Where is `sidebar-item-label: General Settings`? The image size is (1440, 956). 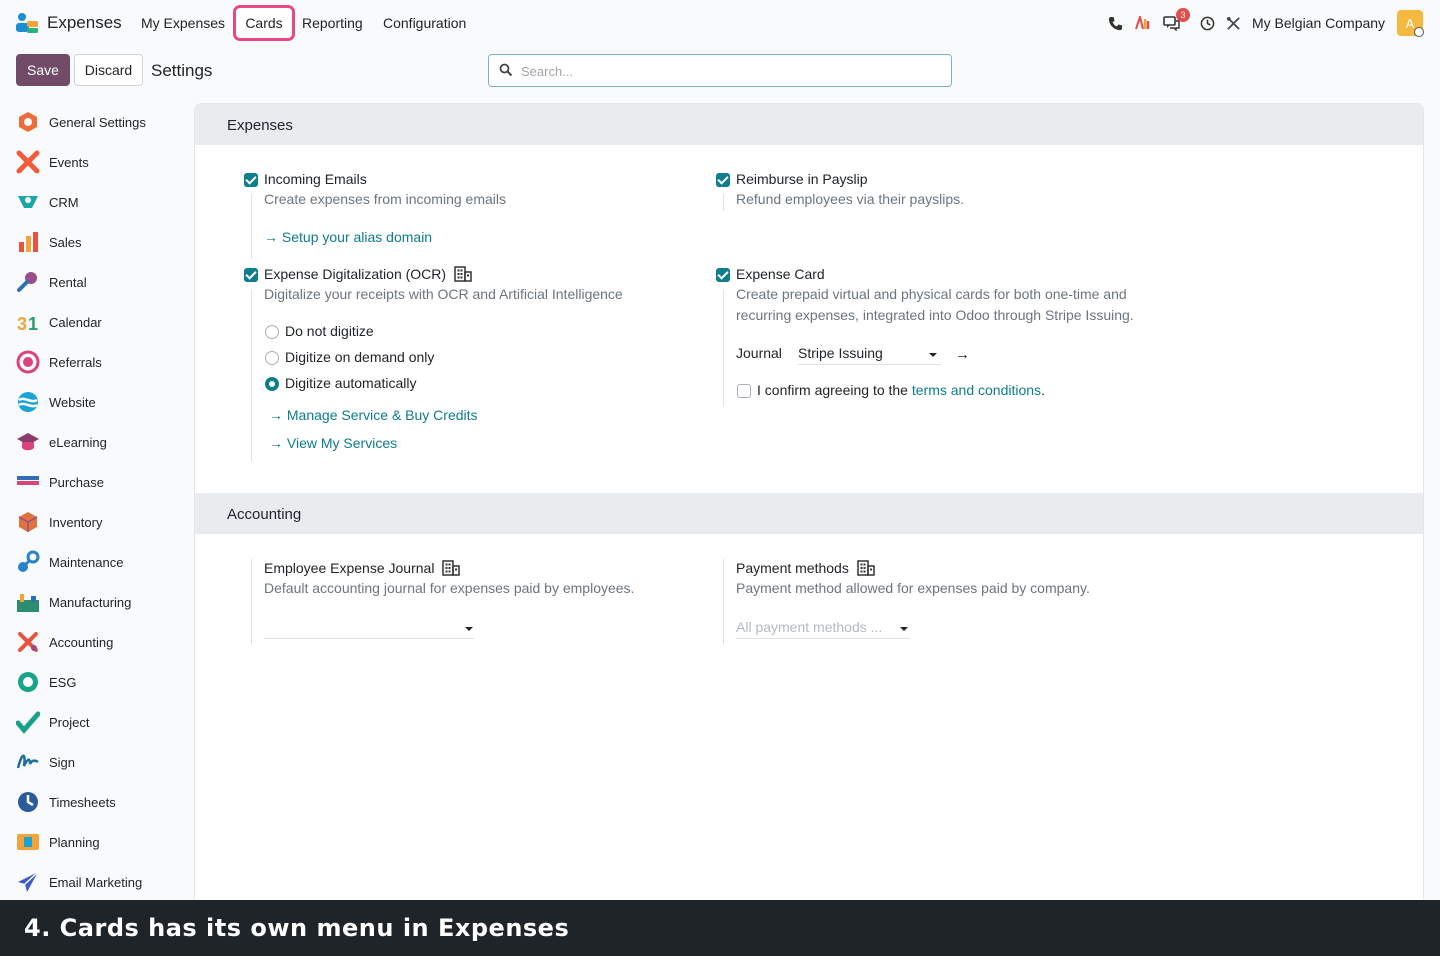 sidebar-item-label: General Settings is located at coordinates (97, 122).